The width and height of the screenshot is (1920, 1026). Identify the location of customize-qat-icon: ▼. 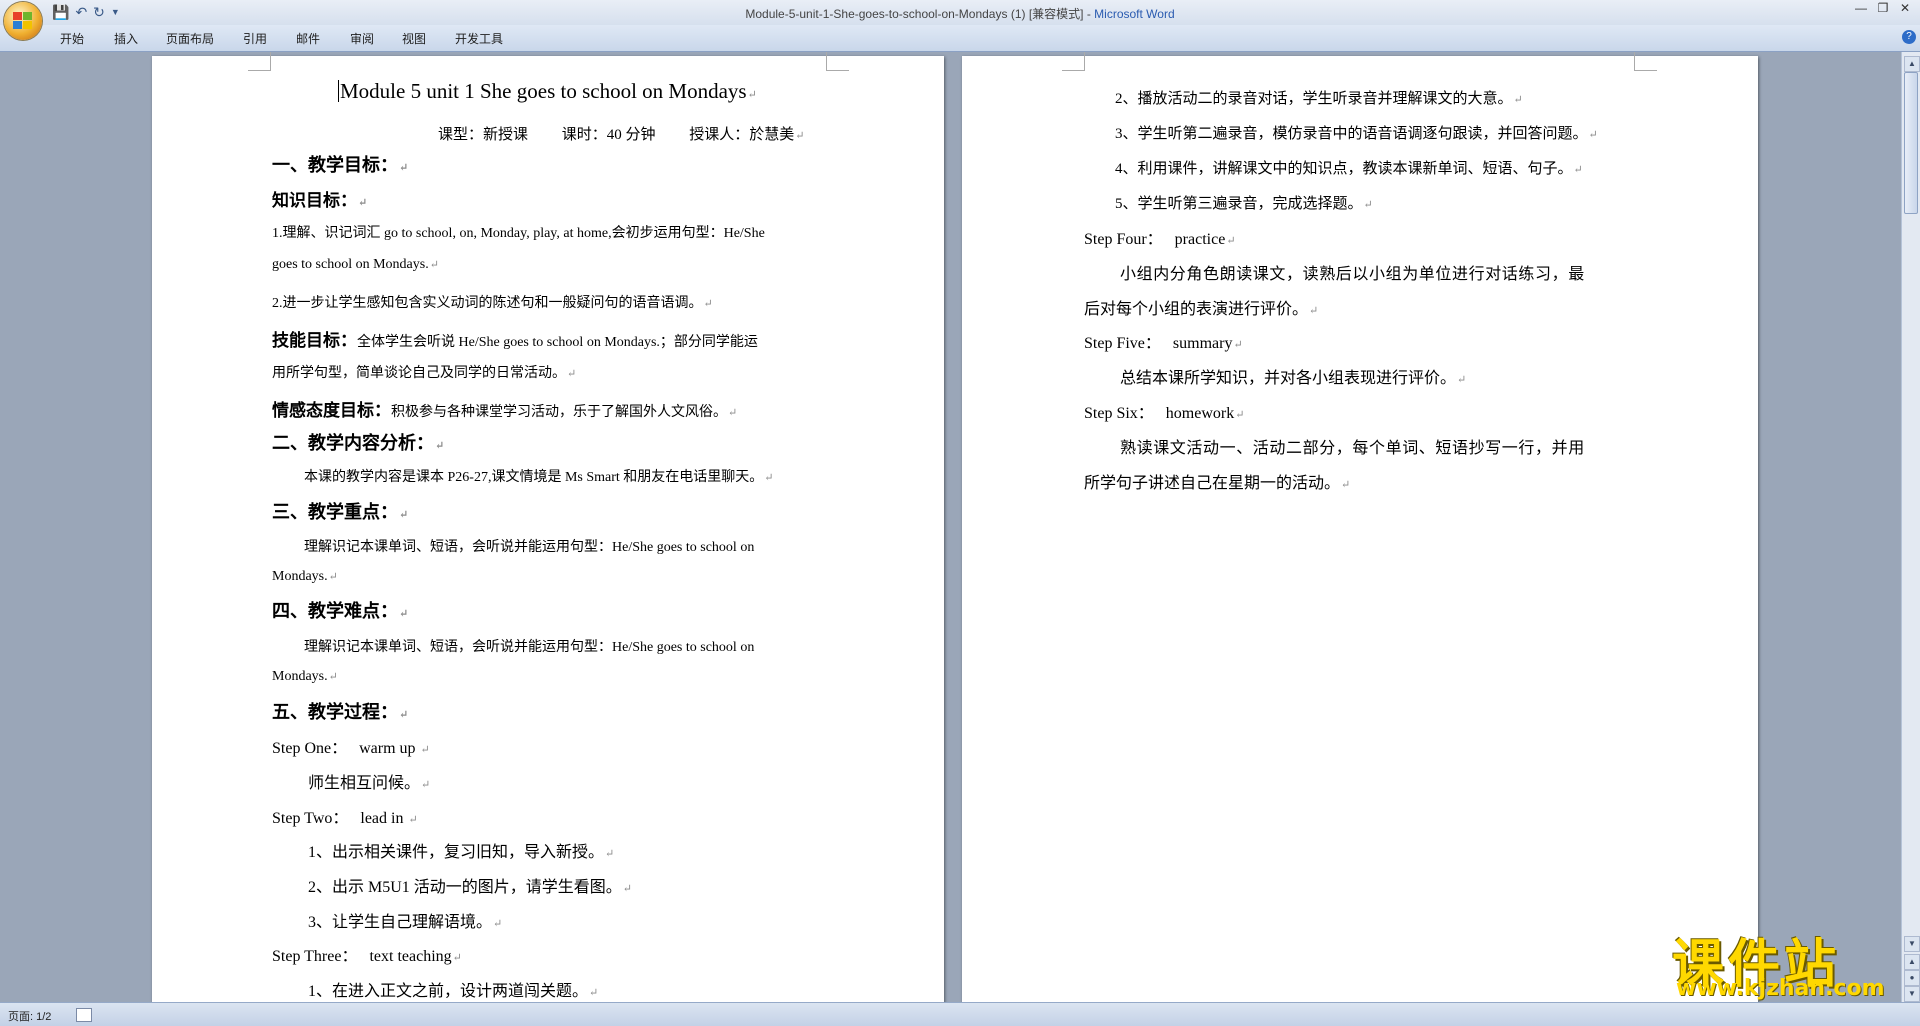
(115, 12).